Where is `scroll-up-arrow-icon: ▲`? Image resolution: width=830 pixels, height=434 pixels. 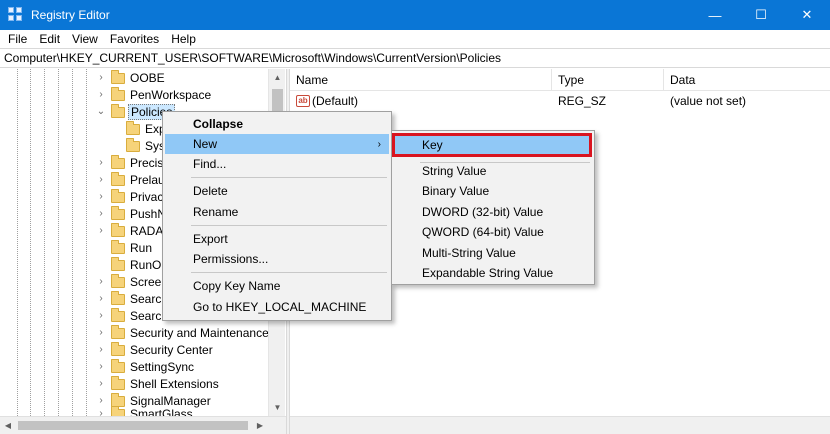
scroll-up-arrow-icon: ▲ is located at coordinates (277, 77).